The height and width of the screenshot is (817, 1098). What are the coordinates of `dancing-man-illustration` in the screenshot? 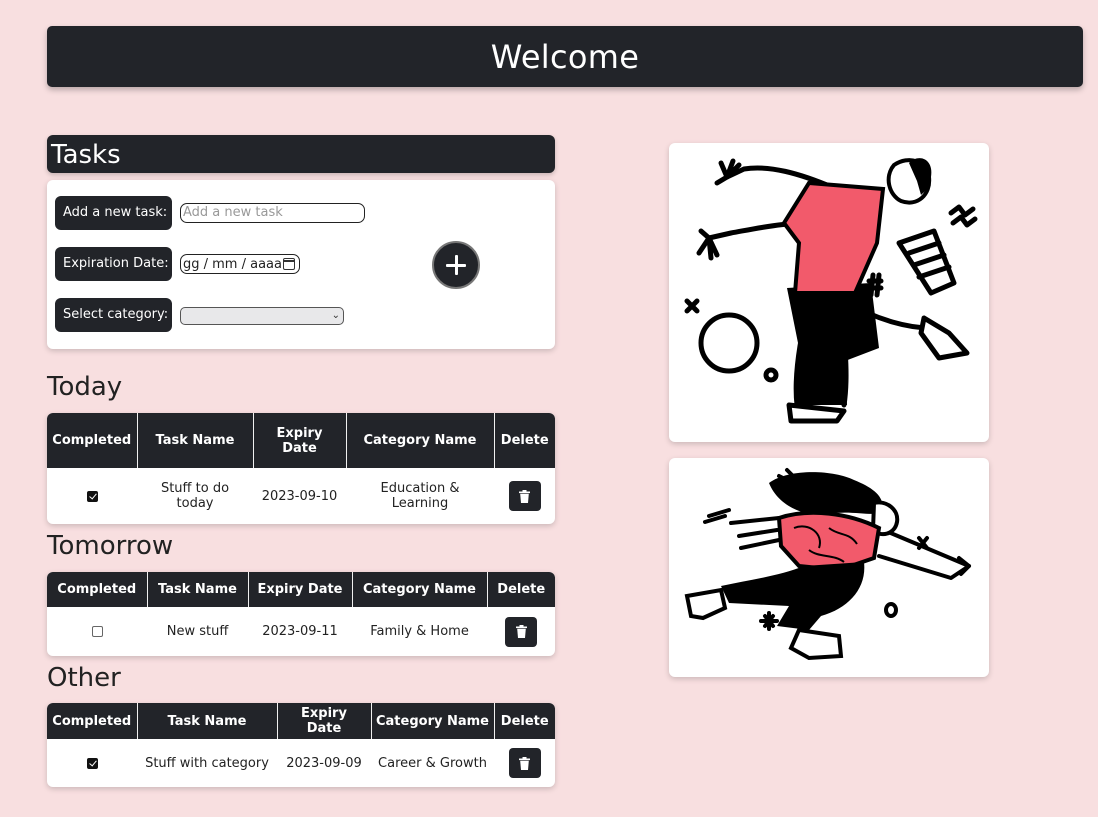 It's located at (829, 292).